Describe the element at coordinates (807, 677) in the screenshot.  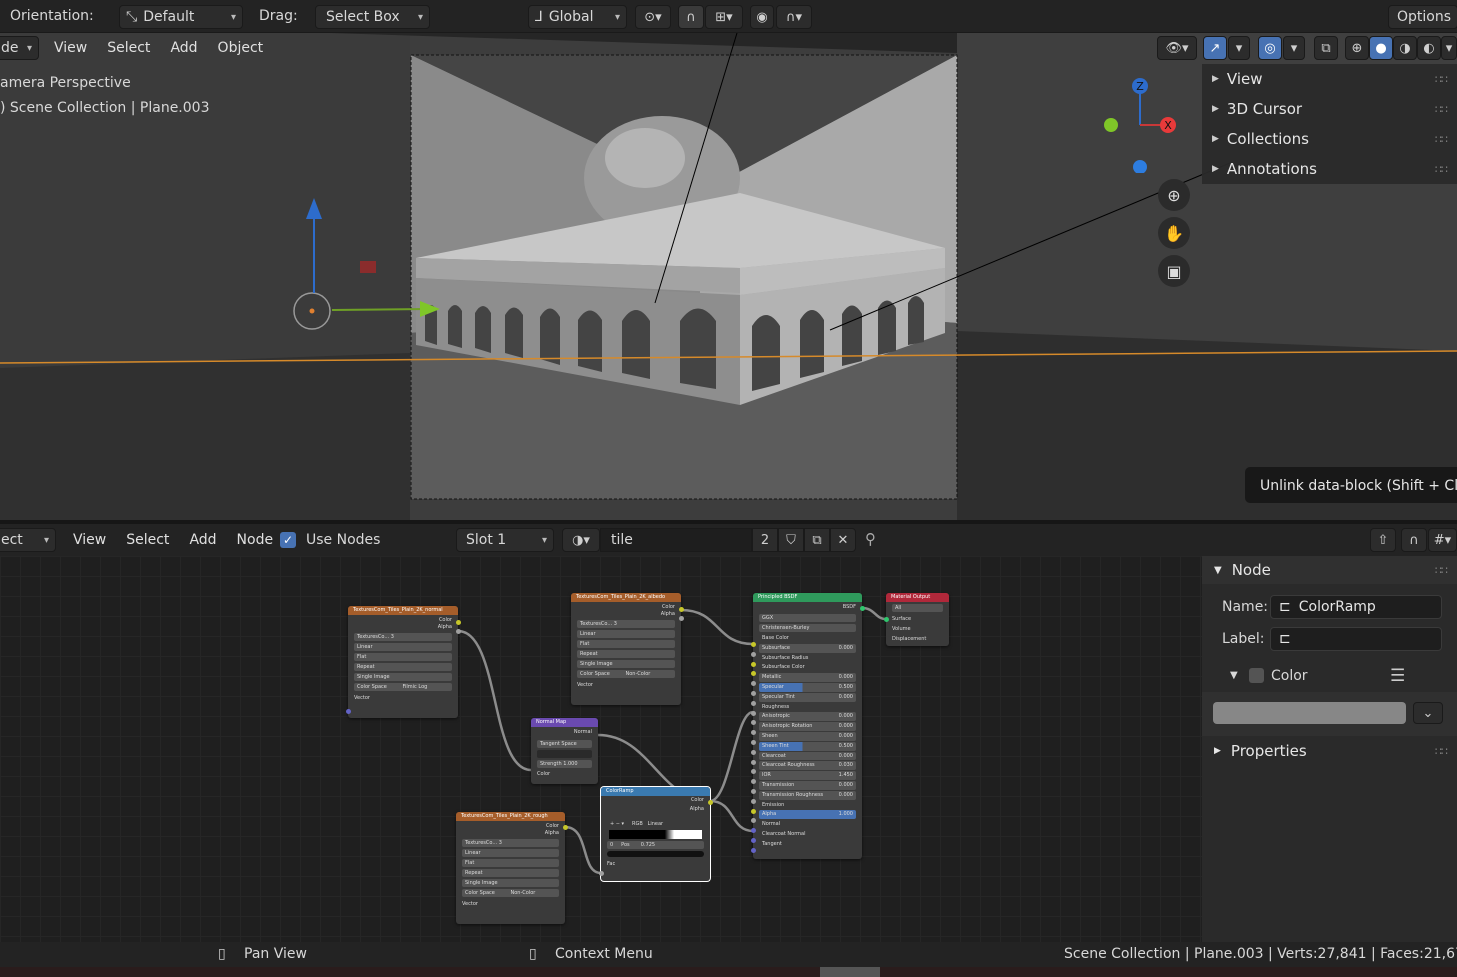
I see `bsdf-input-row: Metallic 0.000` at that location.